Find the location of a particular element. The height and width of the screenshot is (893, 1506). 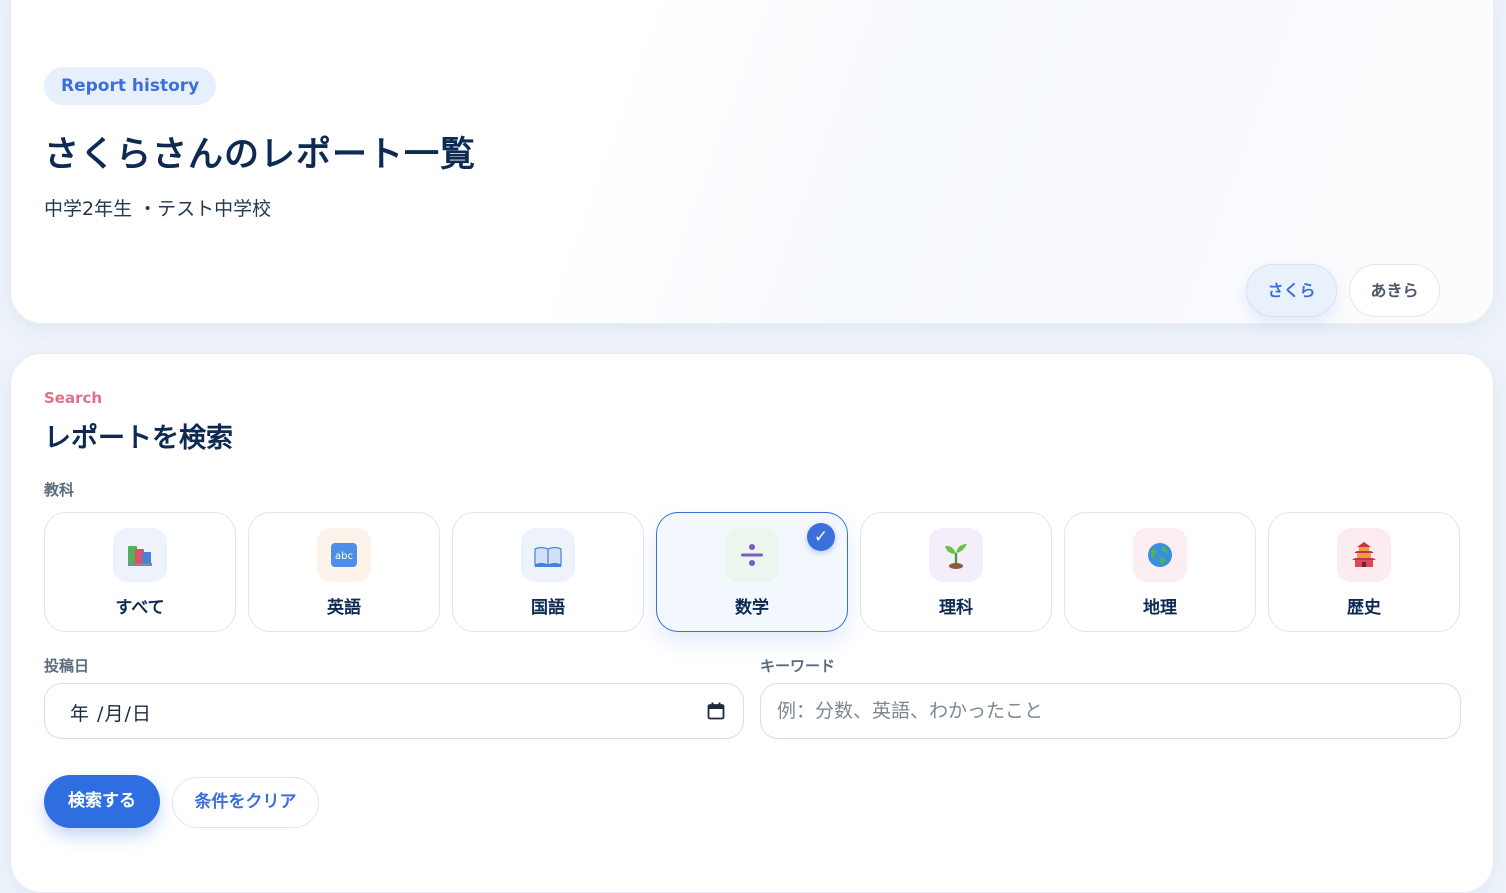

keyword-field is located at coordinates (1110, 711).